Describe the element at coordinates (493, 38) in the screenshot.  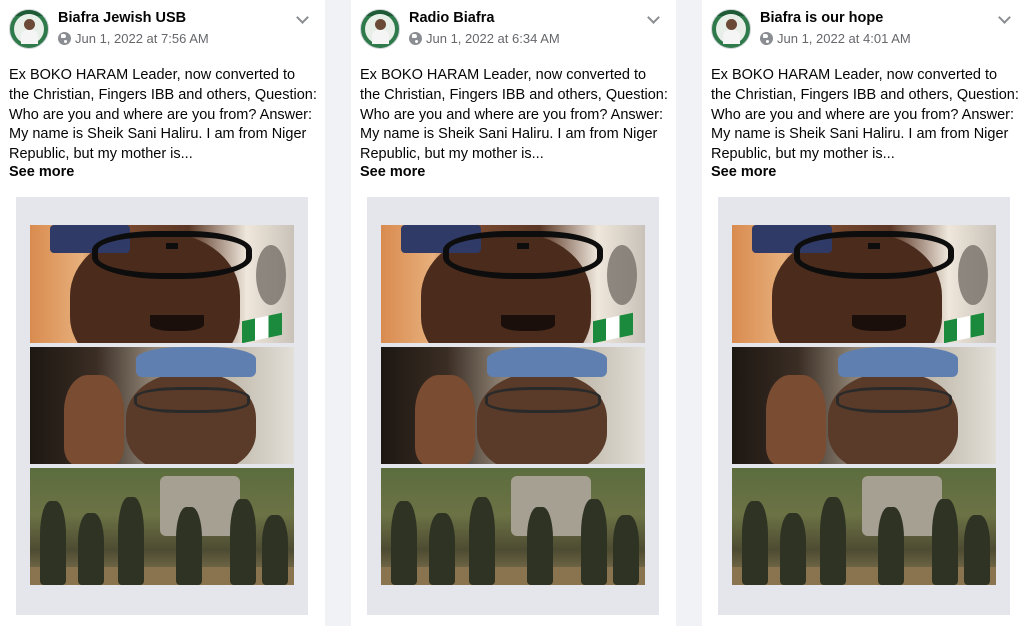
I see `post-date: Jun 1, 2022 at 6:34 AM` at that location.